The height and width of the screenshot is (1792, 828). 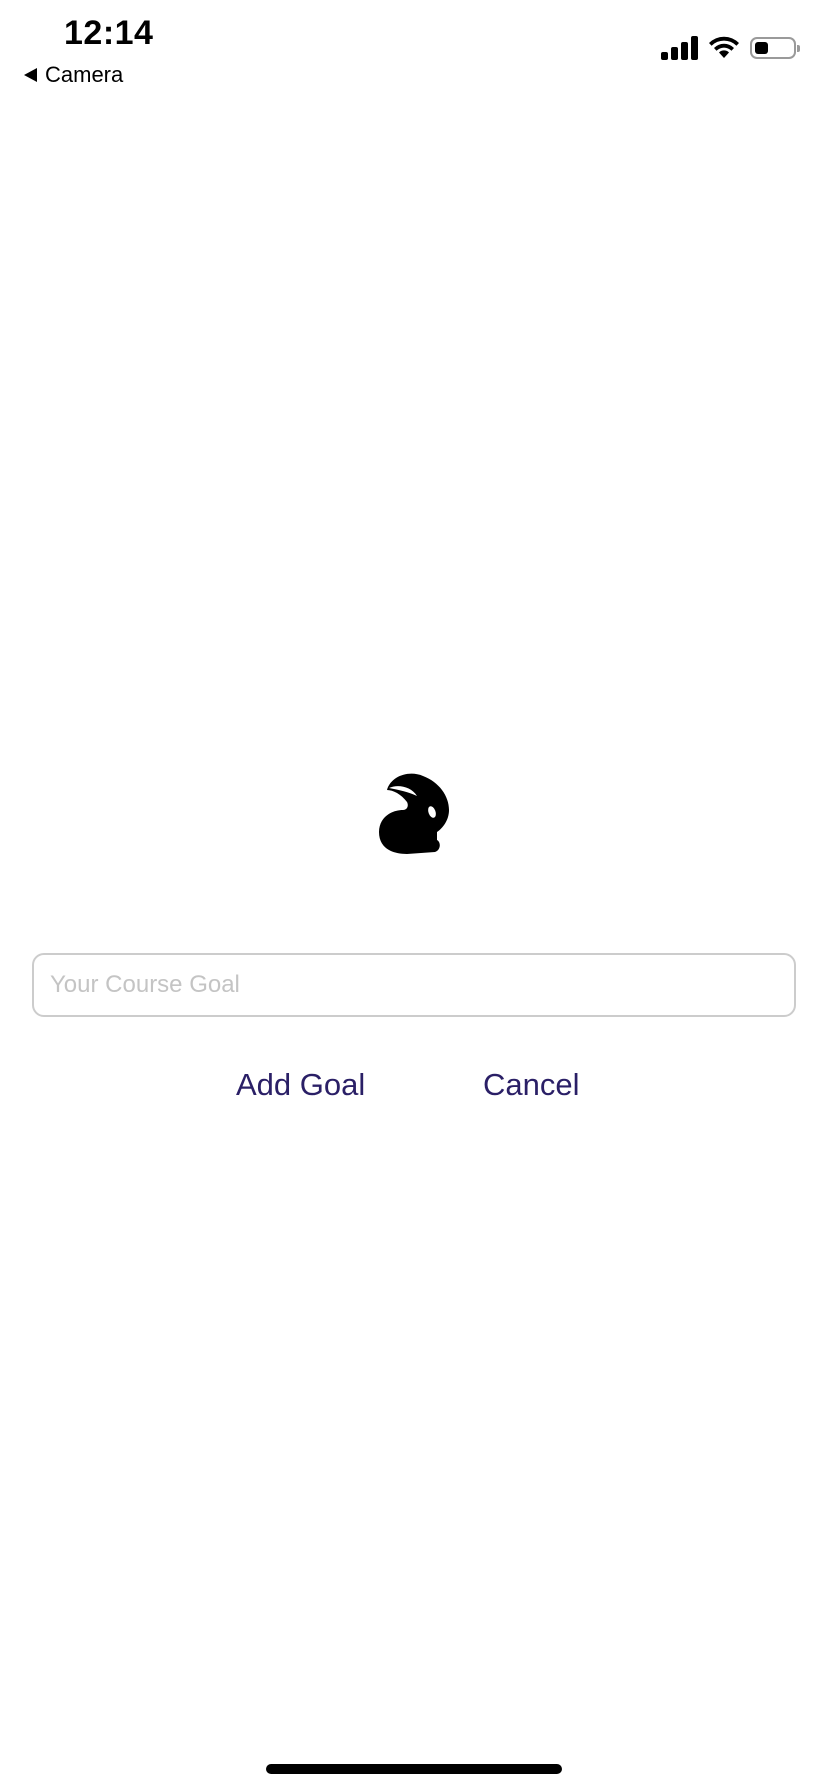 I want to click on battery-level, so click(x=761, y=48).